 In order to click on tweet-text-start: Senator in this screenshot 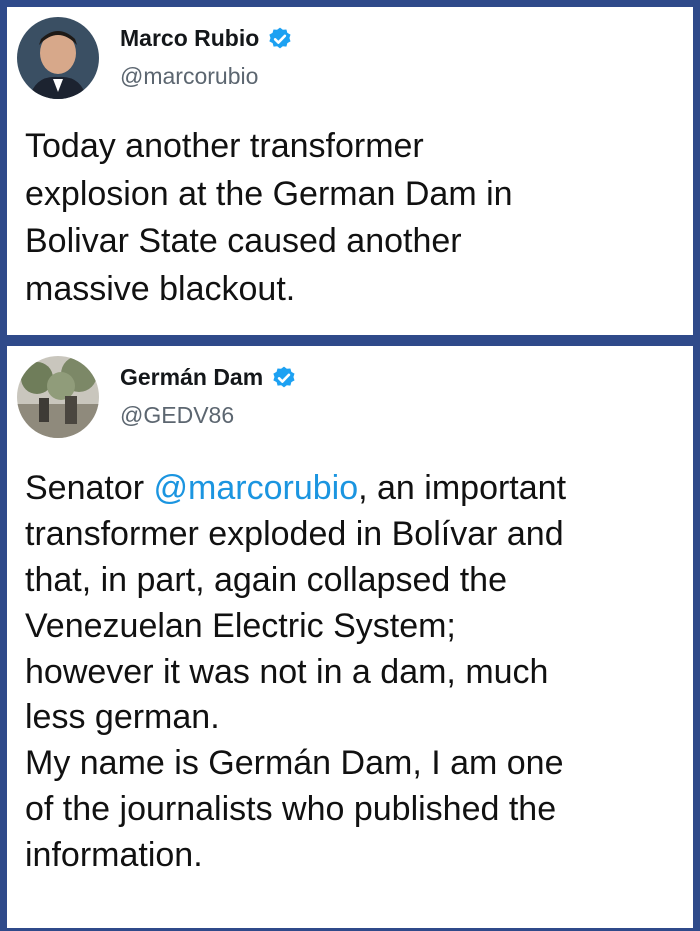, I will do `click(89, 488)`.